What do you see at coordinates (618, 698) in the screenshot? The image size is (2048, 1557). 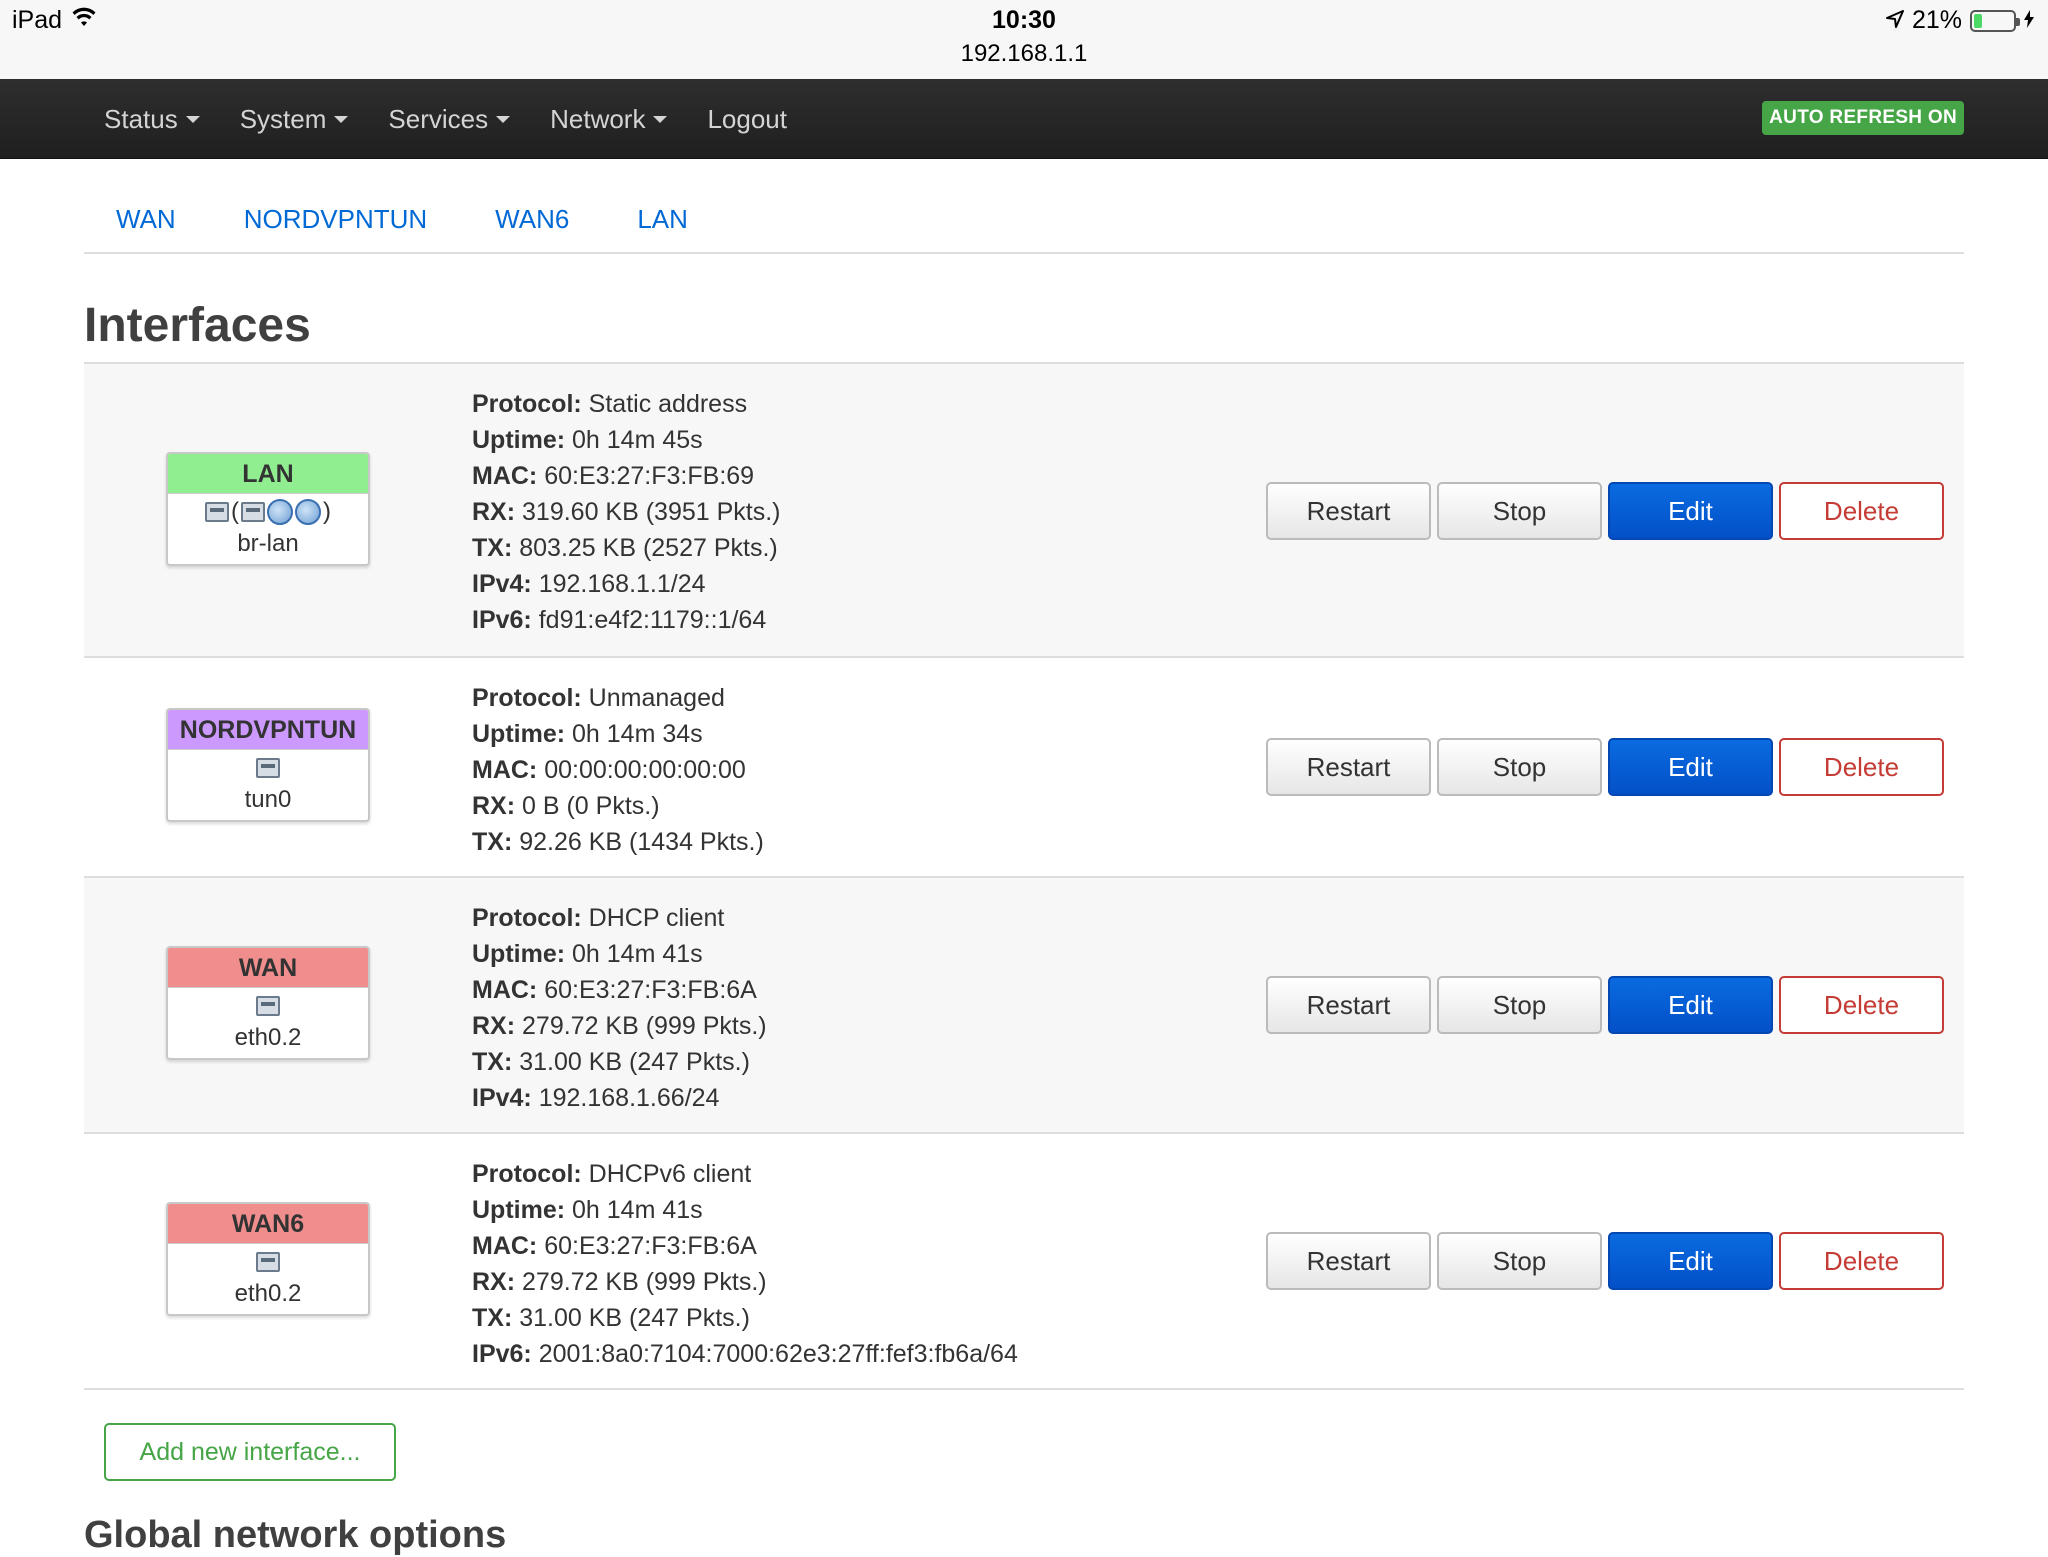 I see `detail-line: Protocol: Unmanaged` at bounding box center [618, 698].